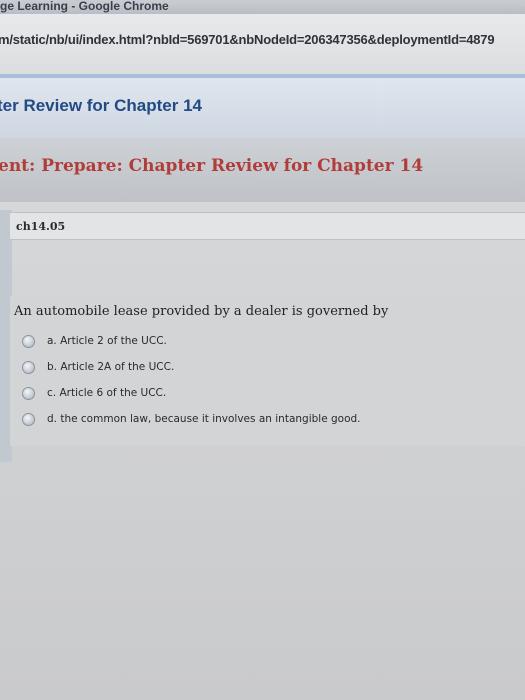  What do you see at coordinates (107, 341) in the screenshot?
I see `option-a-label: a. Article 2 of the UCC.` at bounding box center [107, 341].